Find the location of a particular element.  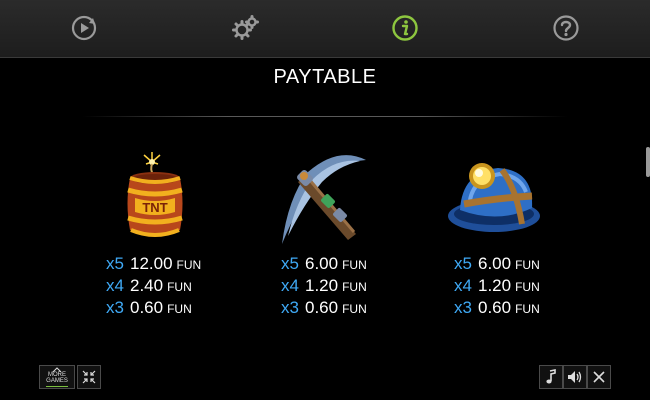

payout-amount: 2.40 is located at coordinates (147, 285).